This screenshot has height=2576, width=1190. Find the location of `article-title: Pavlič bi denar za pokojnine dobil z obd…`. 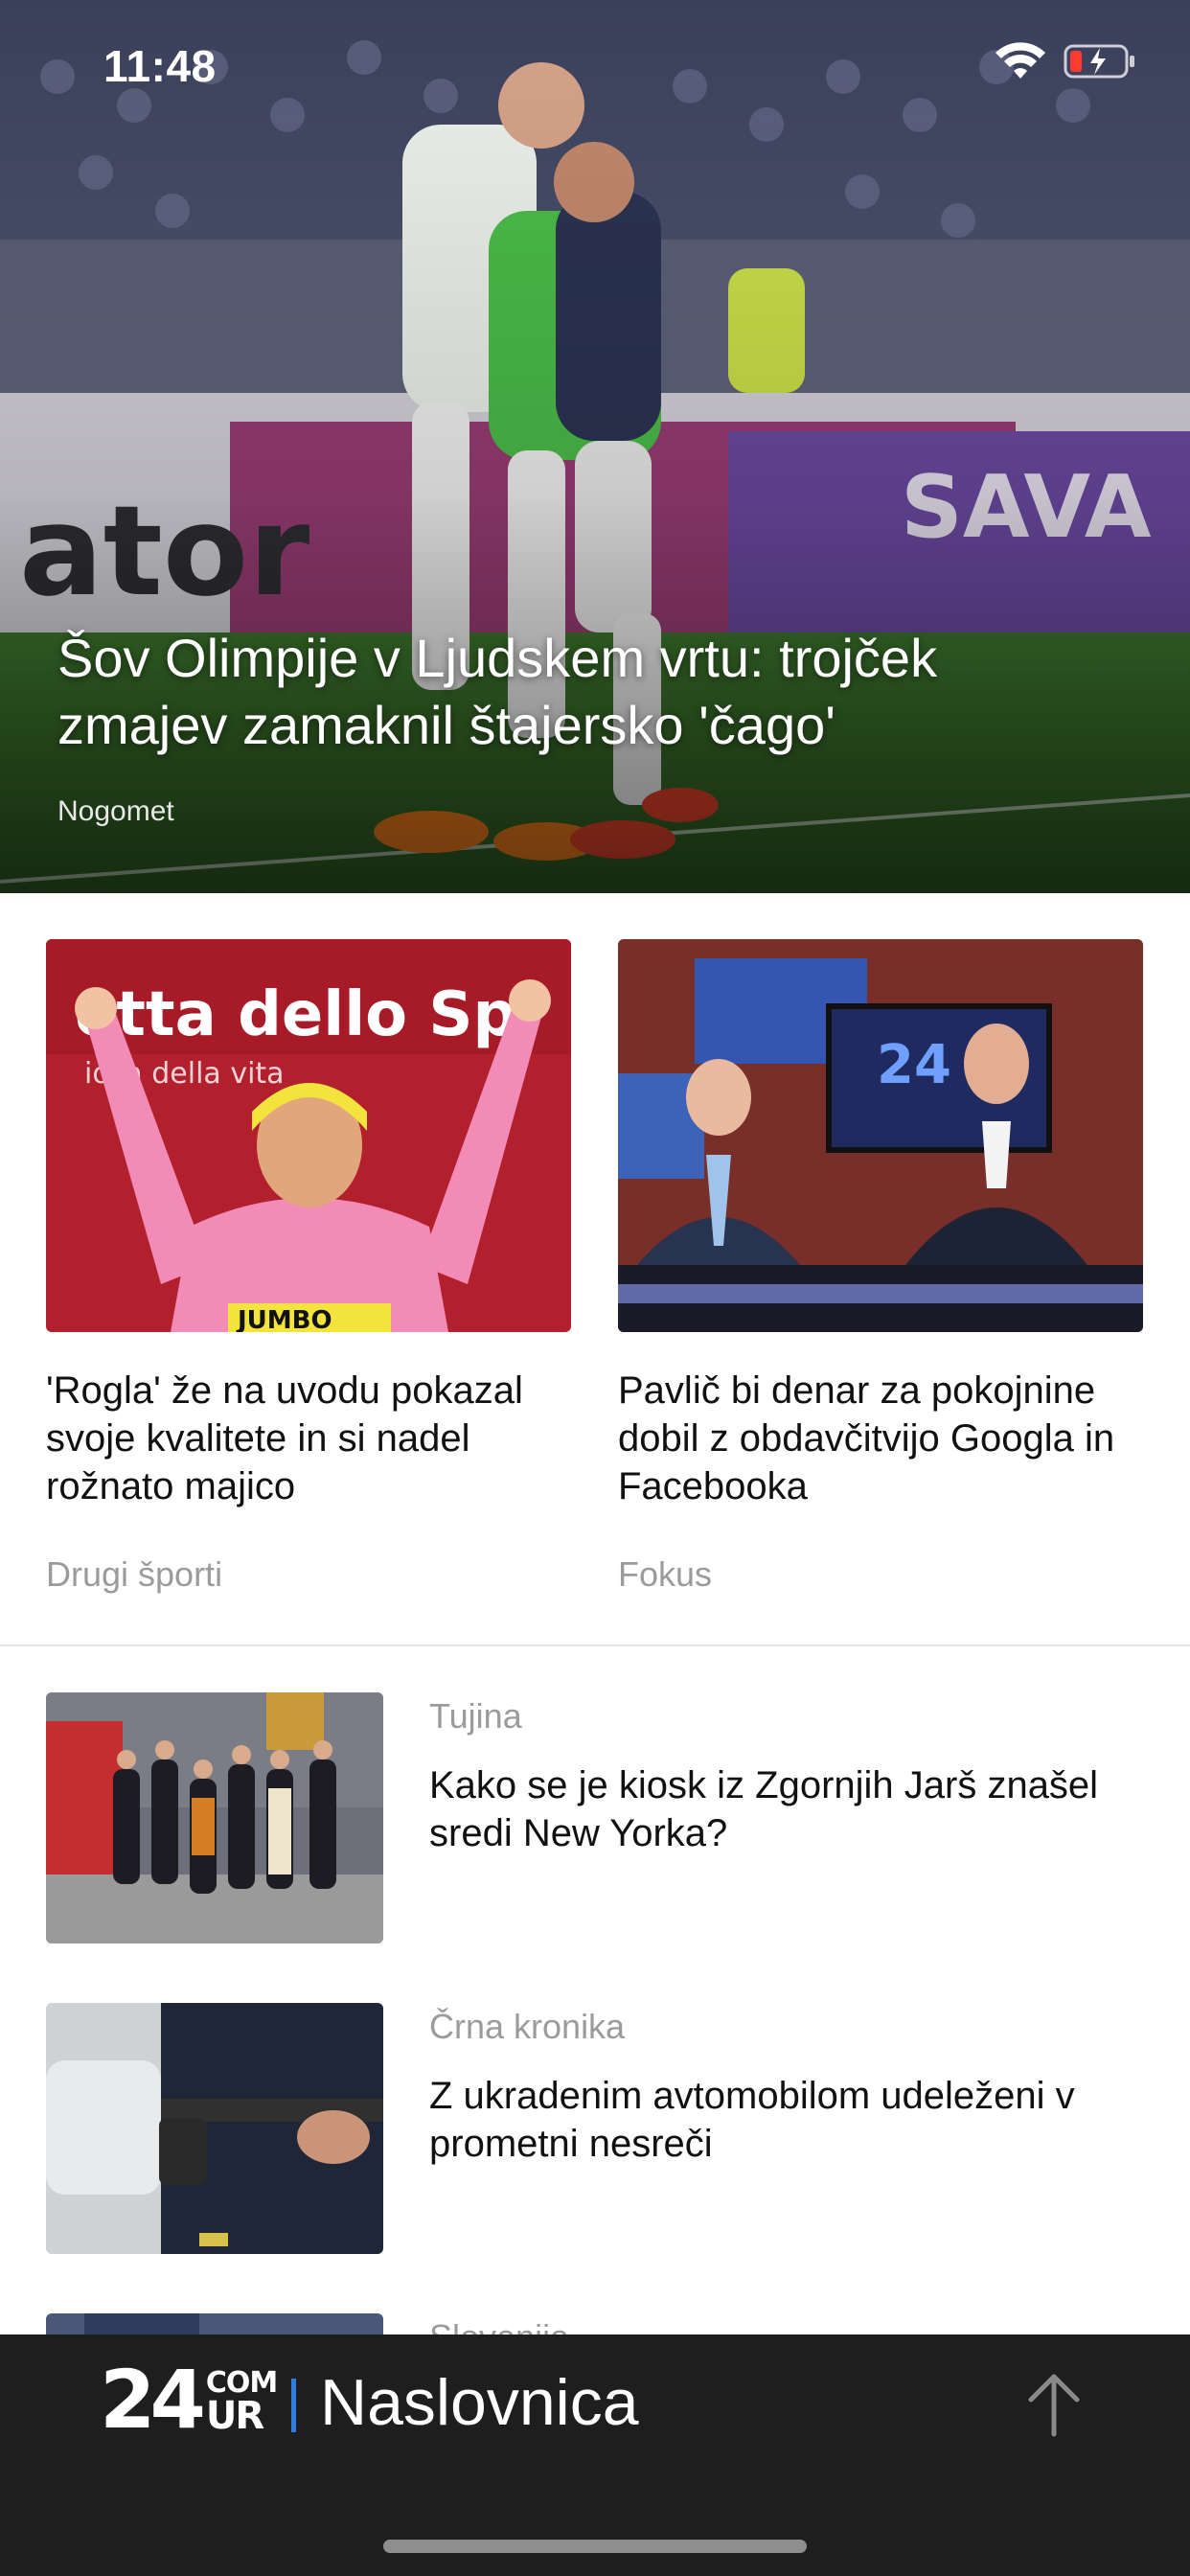

article-title: Pavlič bi denar za pokojnine dobil z obd… is located at coordinates (881, 1438).